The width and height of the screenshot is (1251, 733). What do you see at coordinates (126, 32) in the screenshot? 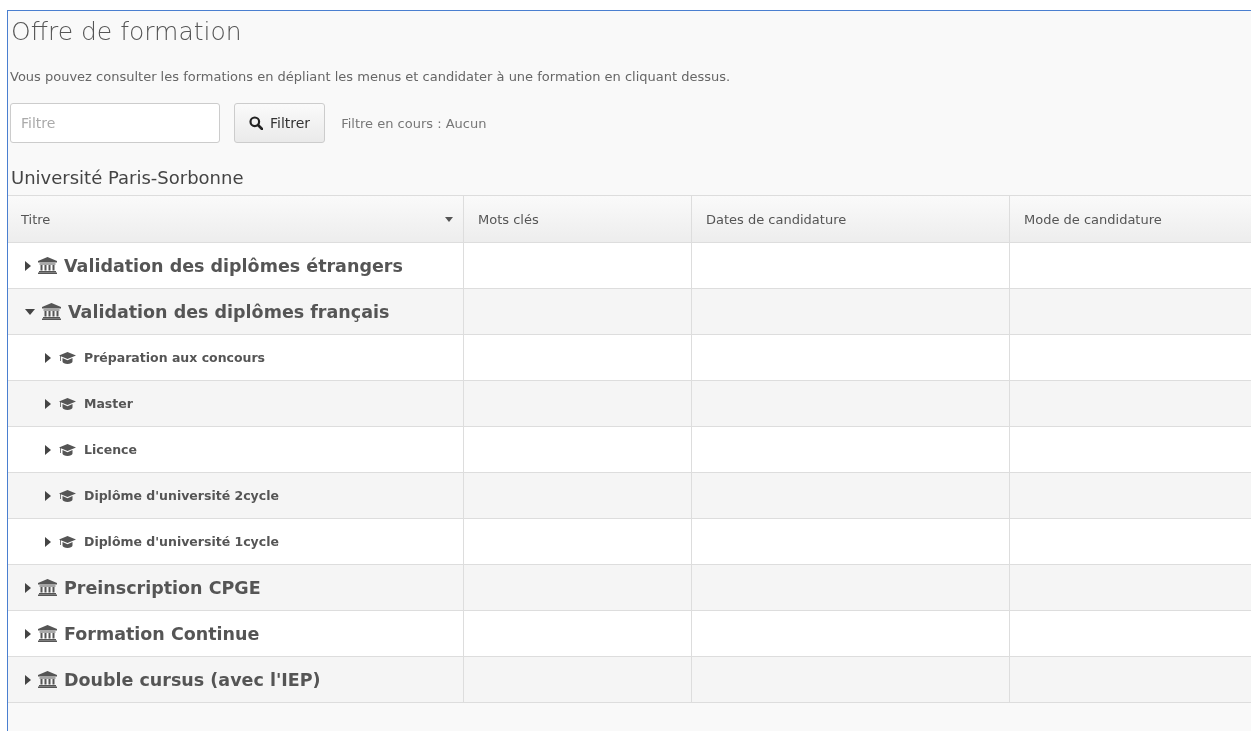
I see `page-title: Offre de formation` at bounding box center [126, 32].